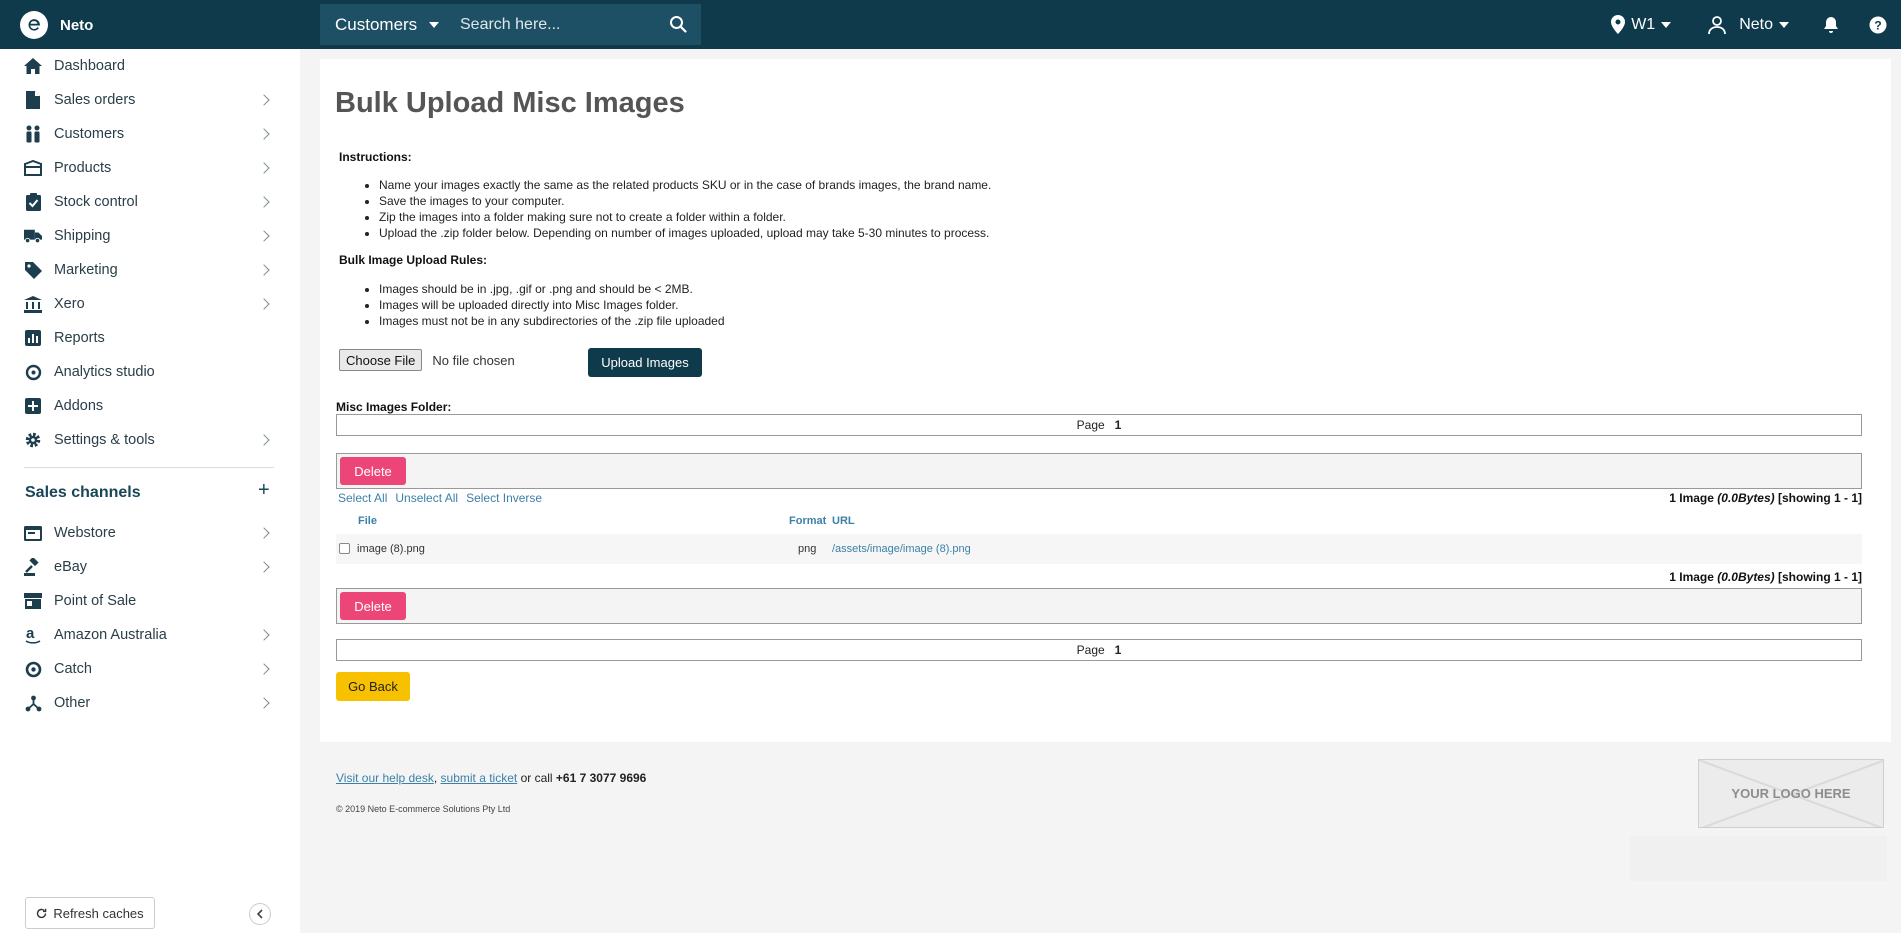  Describe the element at coordinates (33, 703) in the screenshot. I see `share-icon` at that location.